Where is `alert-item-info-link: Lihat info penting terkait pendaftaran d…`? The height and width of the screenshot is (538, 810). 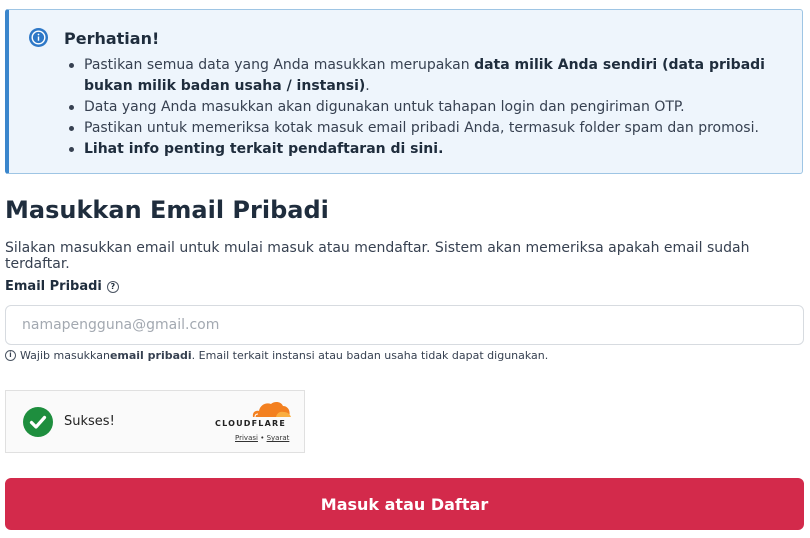 alert-item-info-link: Lihat info penting terkait pendaftaran d… is located at coordinates (431, 149).